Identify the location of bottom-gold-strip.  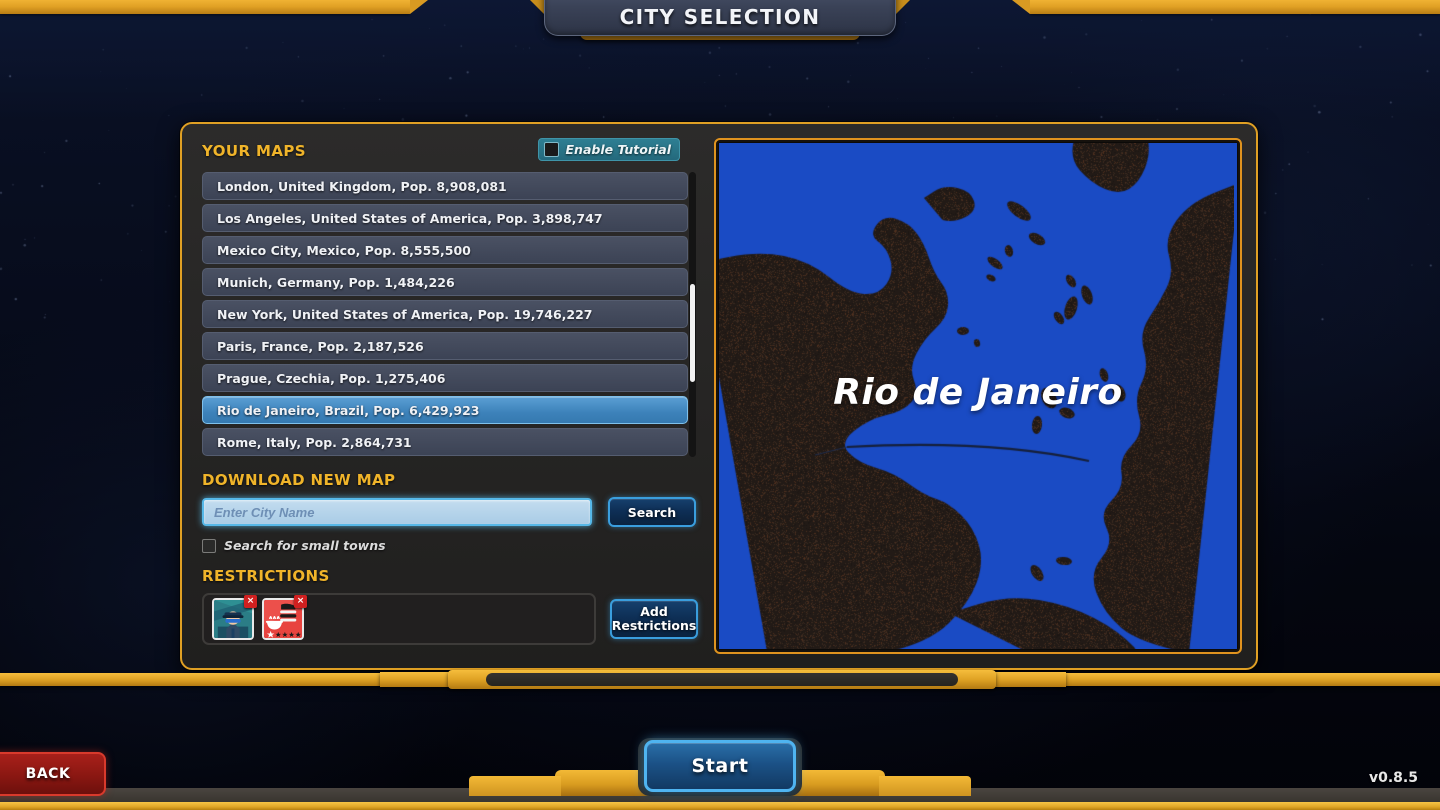
(720, 806).